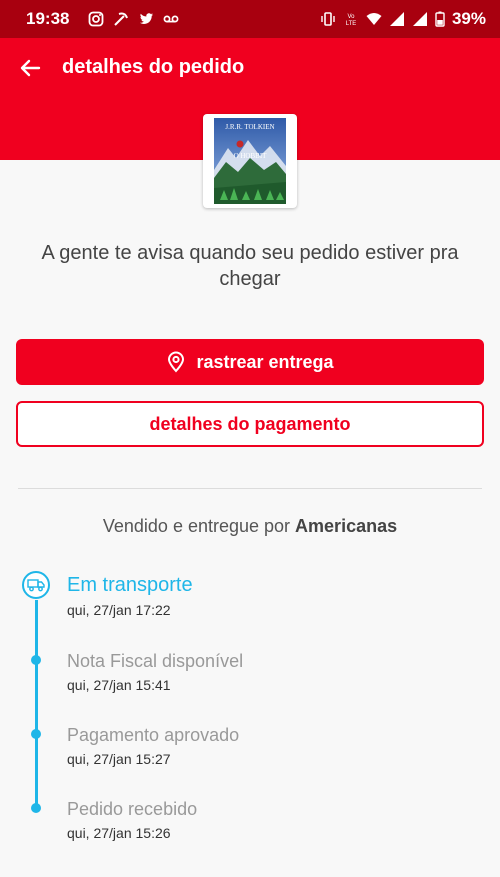 The image size is (500, 877). I want to click on timeline-step-title: Pedido recebido, so click(132, 809).